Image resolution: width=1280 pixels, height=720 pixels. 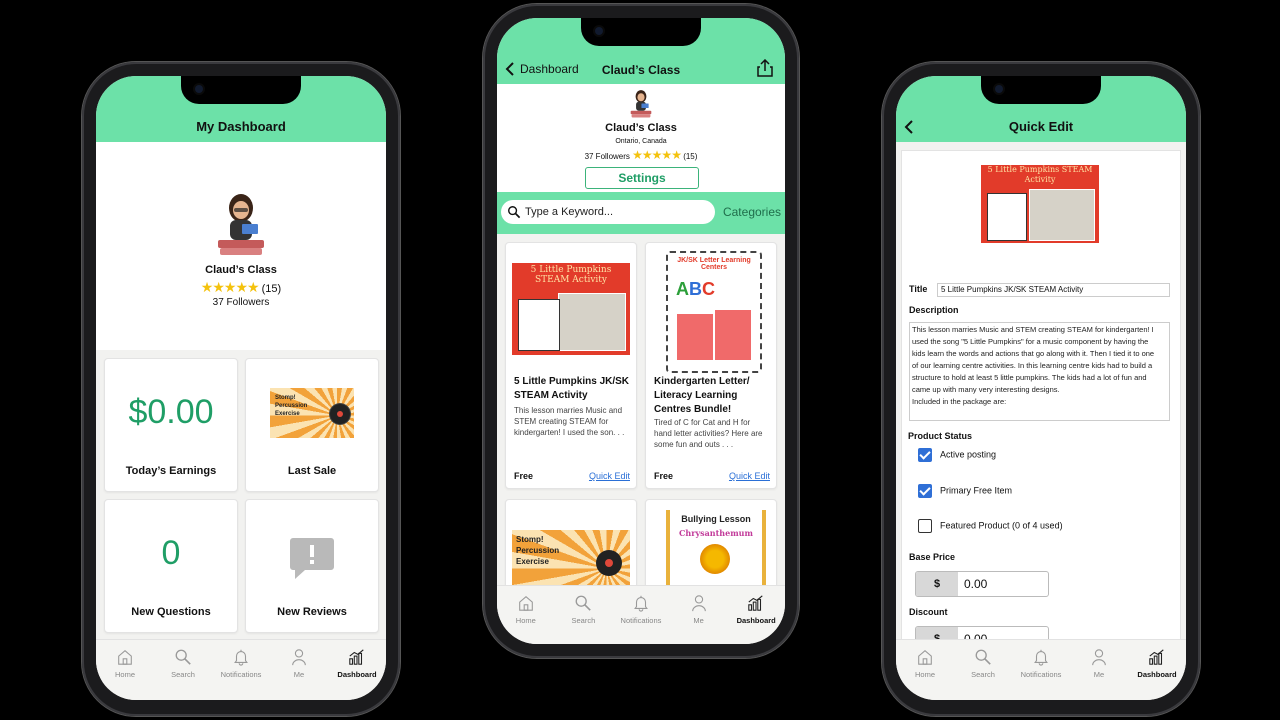 What do you see at coordinates (312, 471) in the screenshot?
I see `last-sale-label: Last Sale` at bounding box center [312, 471].